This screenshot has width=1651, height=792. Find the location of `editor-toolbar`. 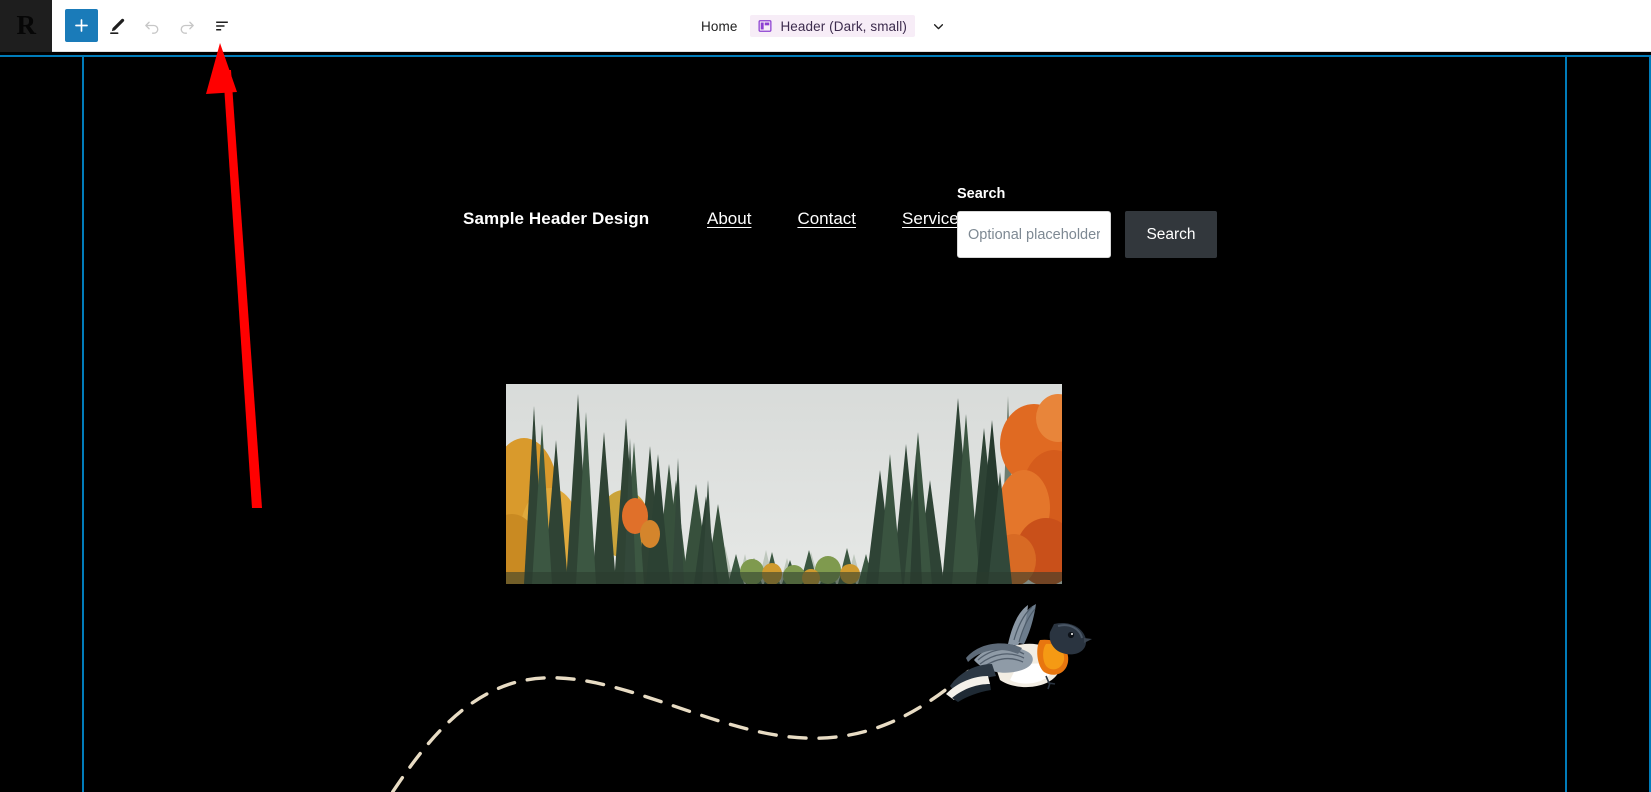

editor-toolbar is located at coordinates (145, 25).